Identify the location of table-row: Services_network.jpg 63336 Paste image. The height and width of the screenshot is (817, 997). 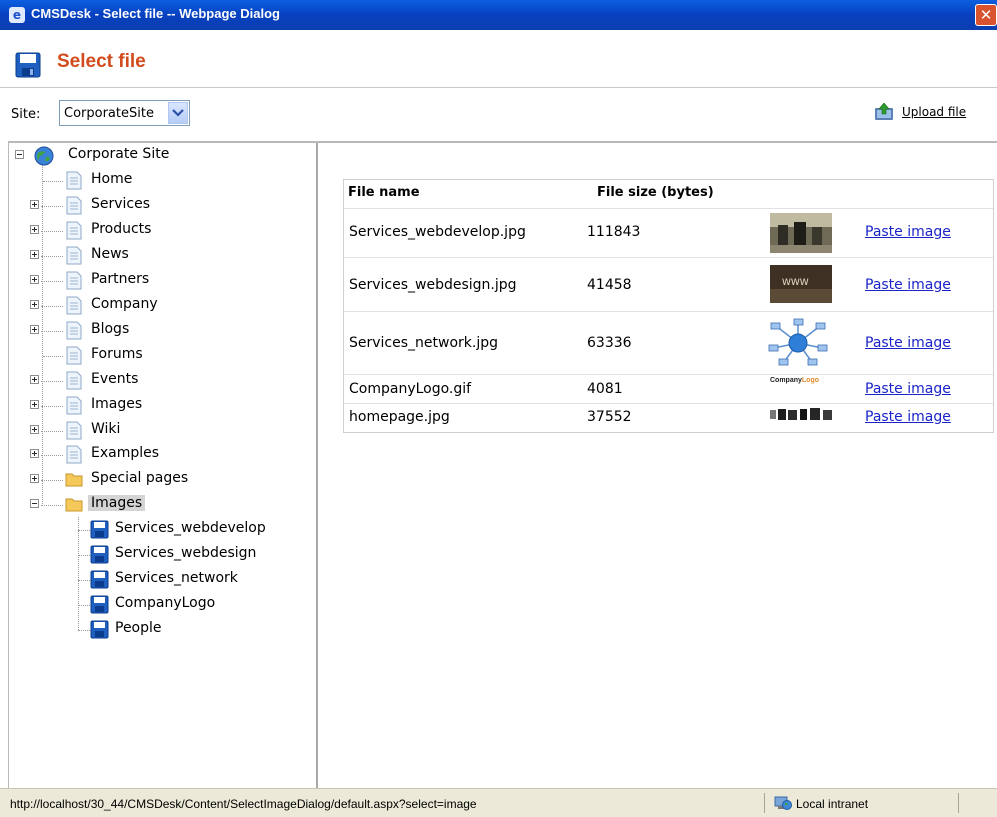
(668, 343).